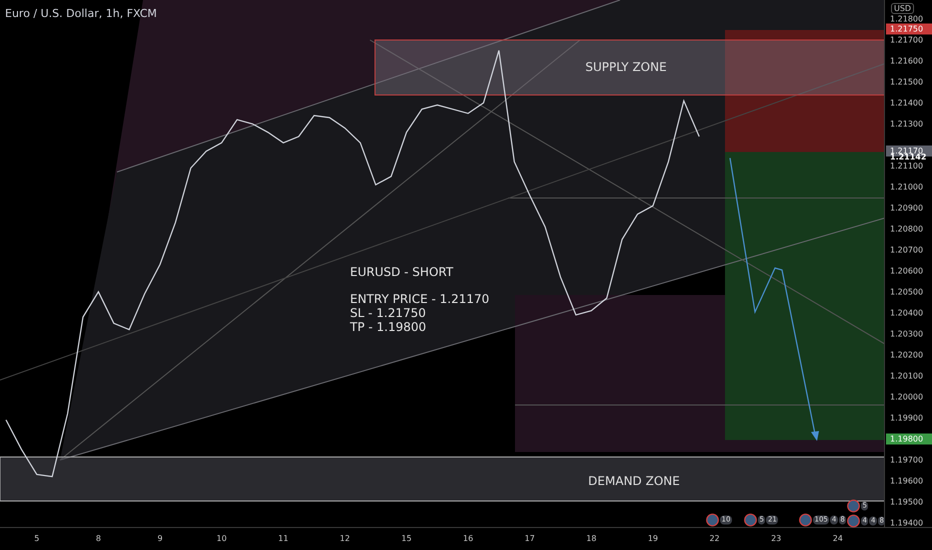  Describe the element at coordinates (907, 249) in the screenshot. I see `price-tick: 1.20700` at that location.